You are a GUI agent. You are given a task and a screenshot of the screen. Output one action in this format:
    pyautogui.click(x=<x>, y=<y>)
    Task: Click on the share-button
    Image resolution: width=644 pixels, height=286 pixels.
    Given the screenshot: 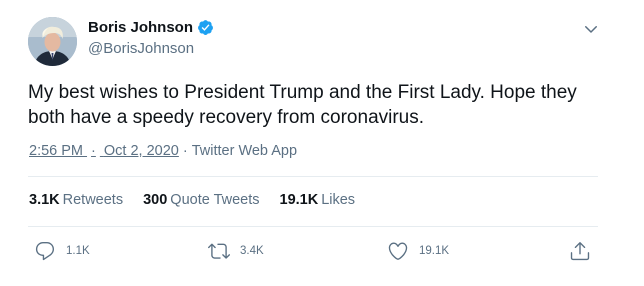 What is the action you would take?
    pyautogui.click(x=580, y=251)
    